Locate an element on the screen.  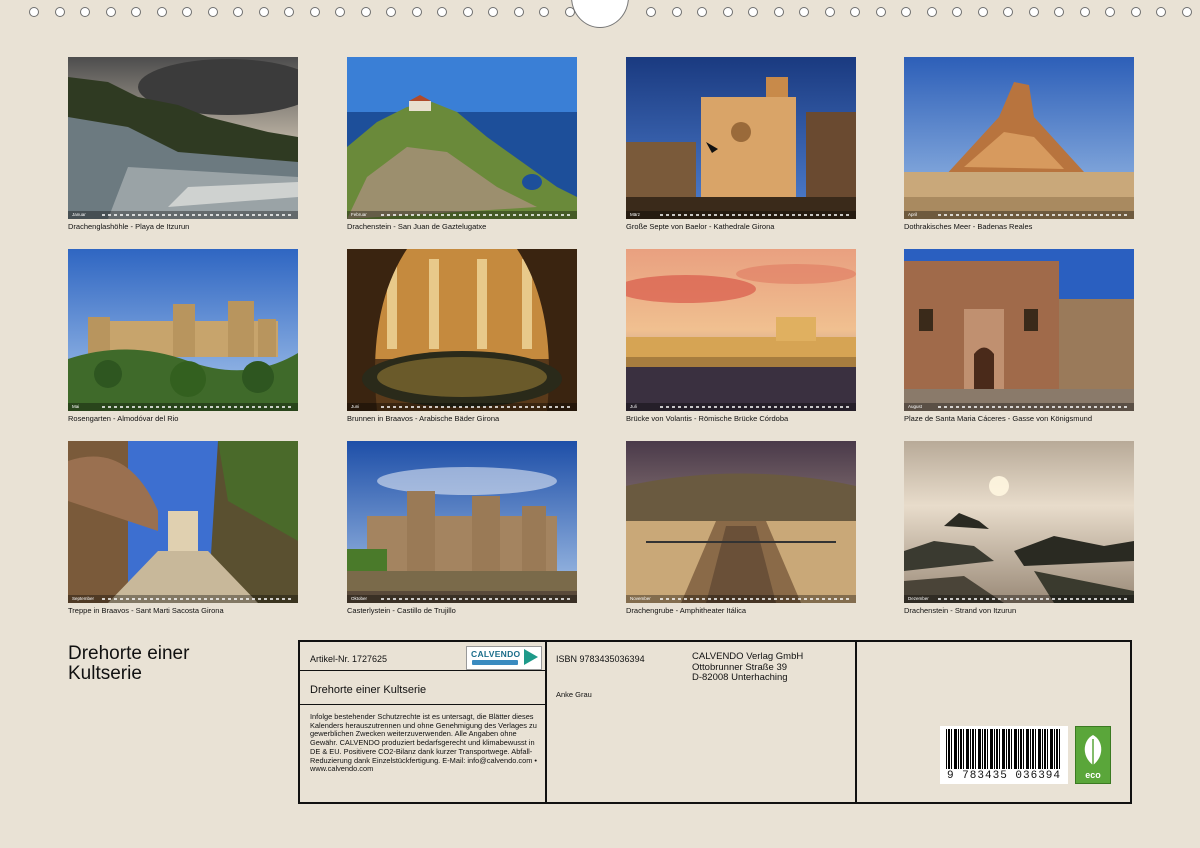
eco-leaf-icon: eco is located at coordinates (1093, 755).